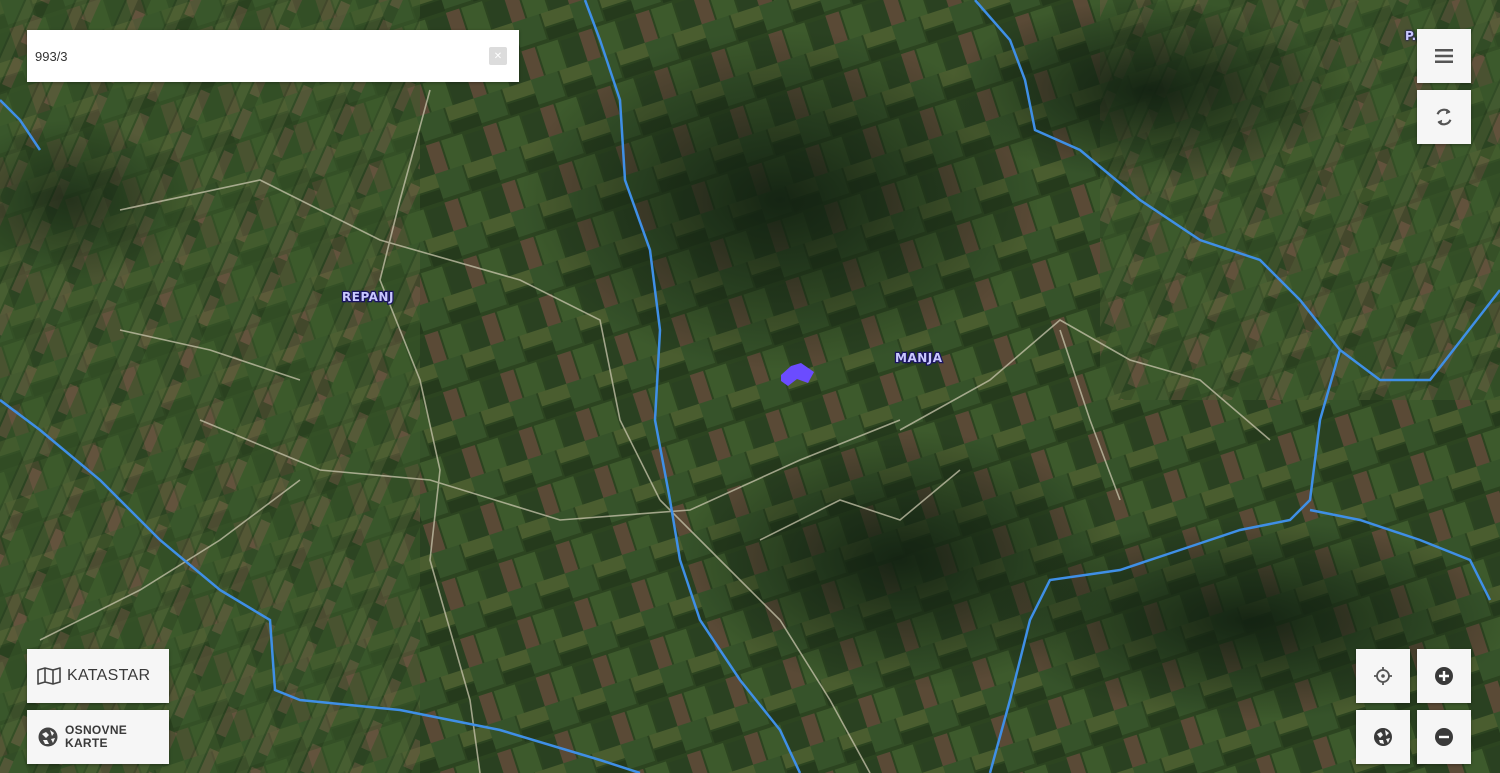 This screenshot has height=773, width=1500. I want to click on locate-button, so click(1383, 676).